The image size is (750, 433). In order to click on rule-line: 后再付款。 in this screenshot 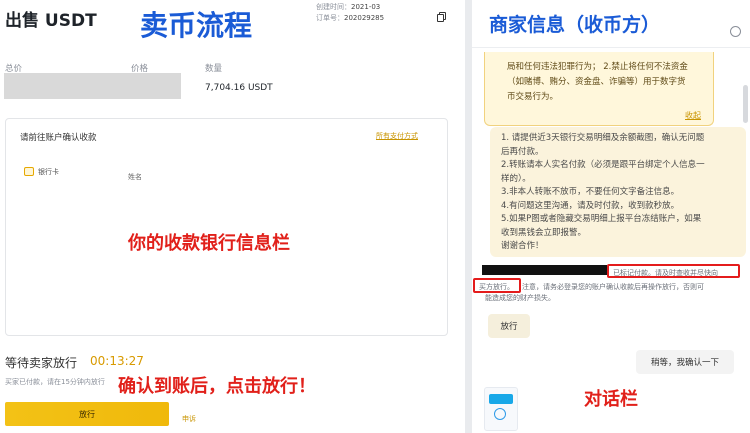, I will do `click(522, 151)`.